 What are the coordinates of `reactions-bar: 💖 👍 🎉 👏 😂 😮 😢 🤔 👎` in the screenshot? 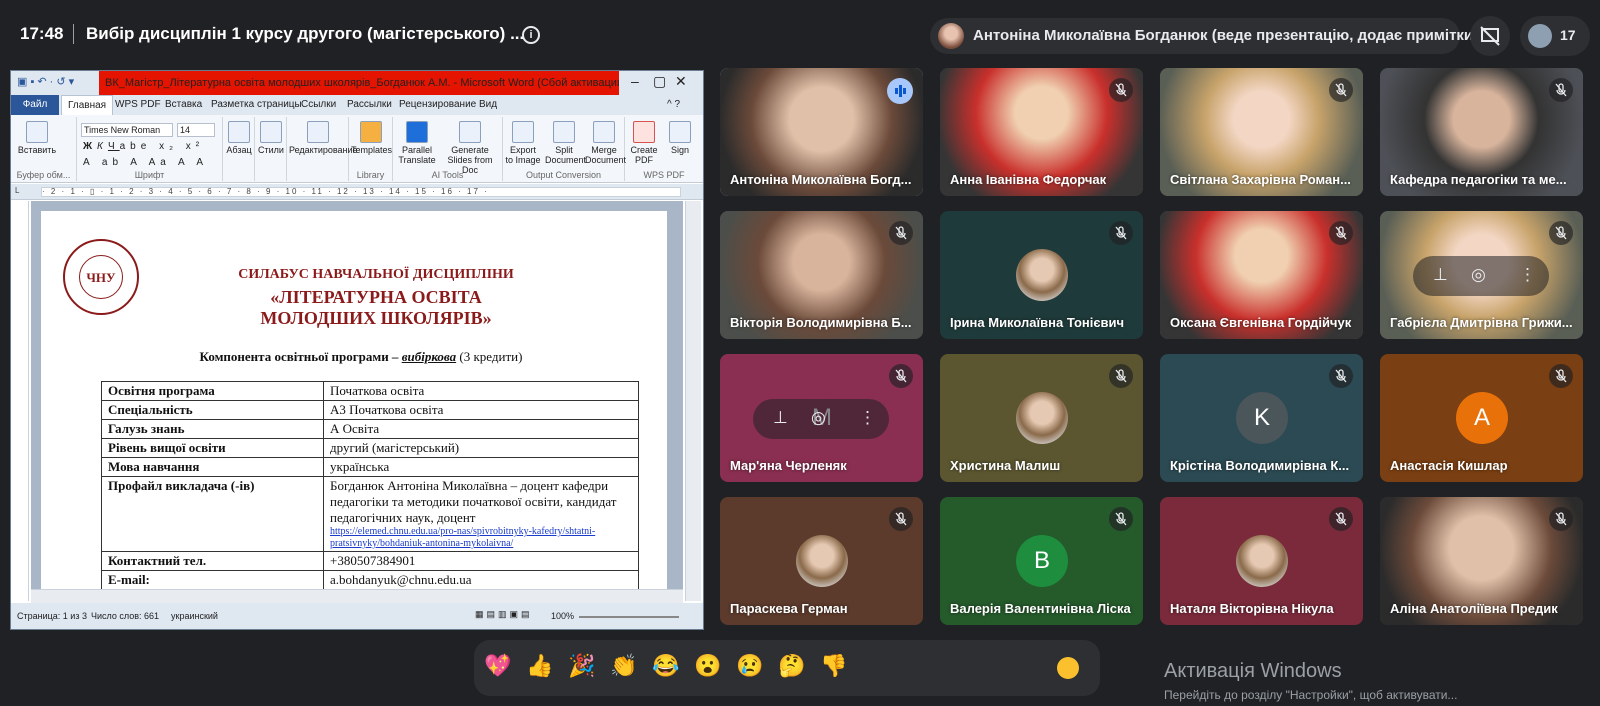 It's located at (787, 668).